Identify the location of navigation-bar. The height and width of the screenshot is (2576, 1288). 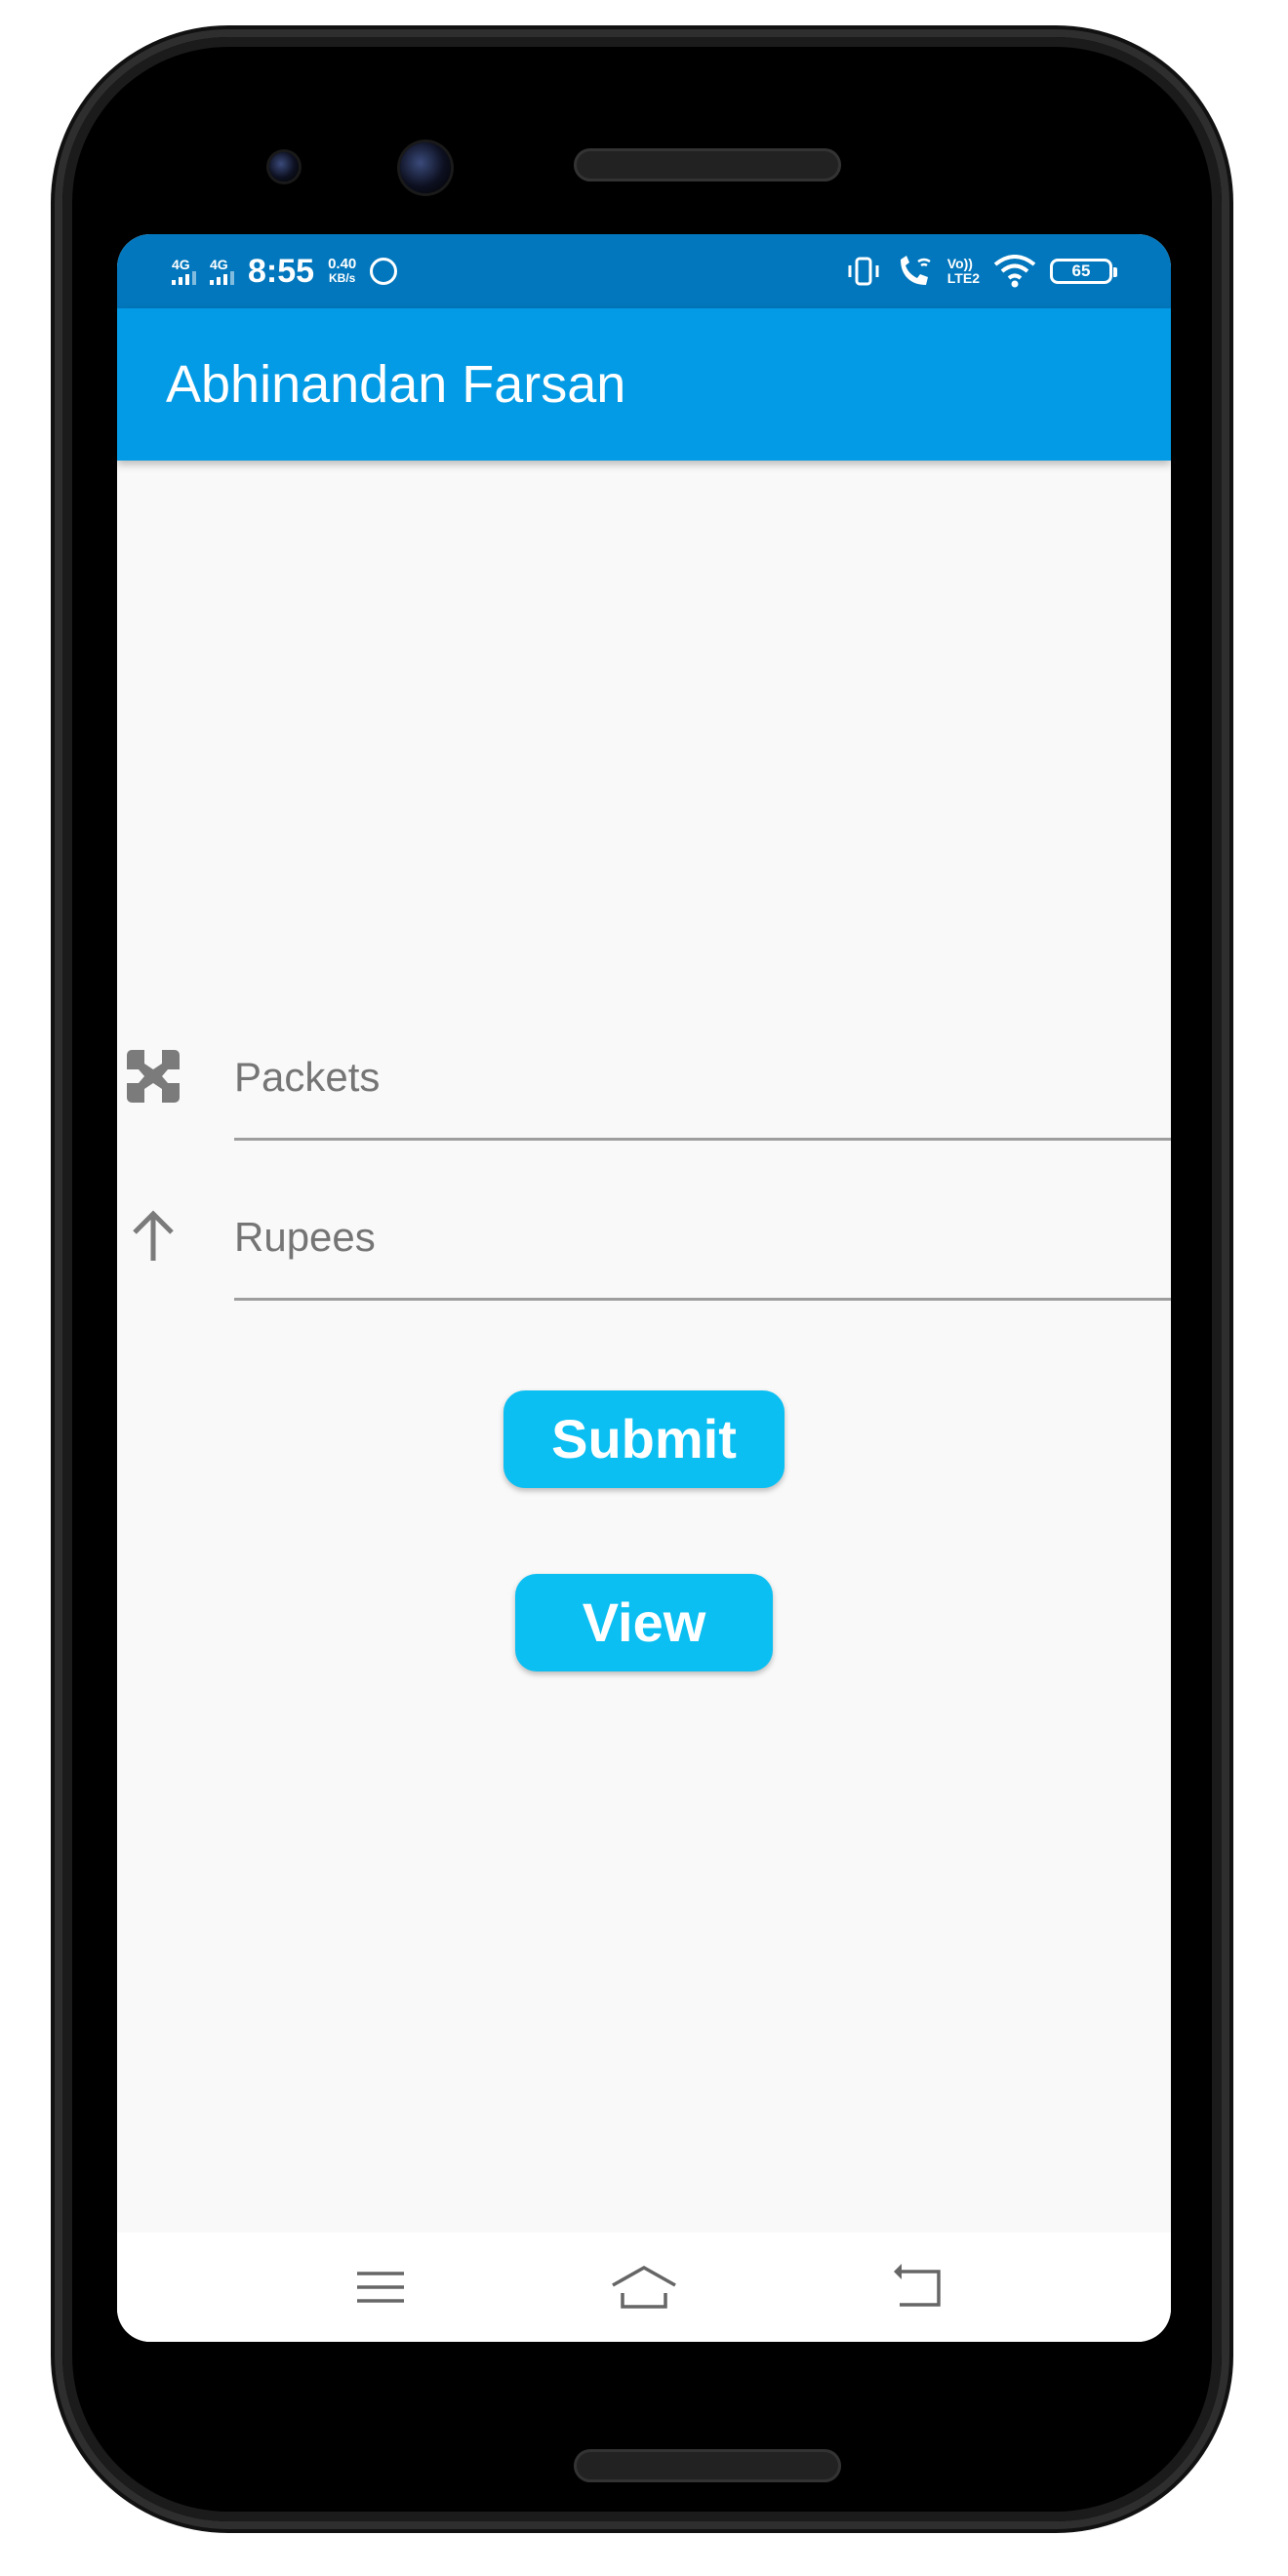
(644, 2287).